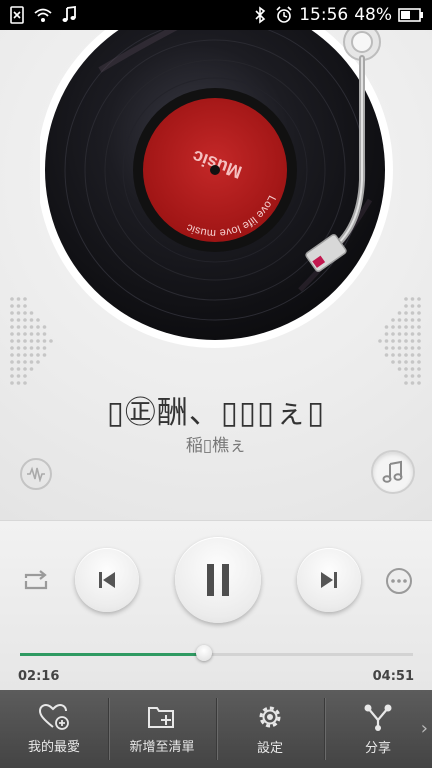 The image size is (432, 768). What do you see at coordinates (378, 717) in the screenshot?
I see `share-icon` at bounding box center [378, 717].